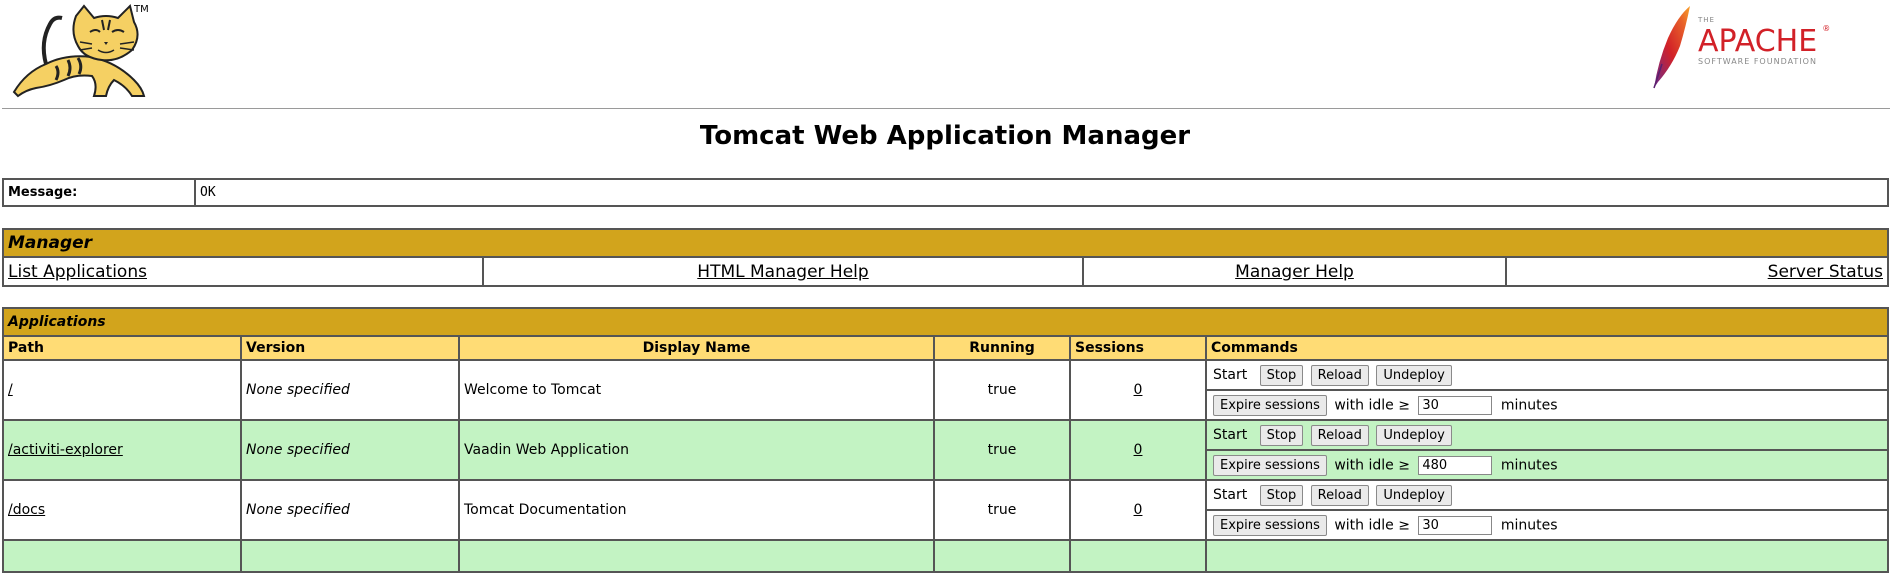 The height and width of the screenshot is (573, 1900). I want to click on app-version, so click(350, 556).